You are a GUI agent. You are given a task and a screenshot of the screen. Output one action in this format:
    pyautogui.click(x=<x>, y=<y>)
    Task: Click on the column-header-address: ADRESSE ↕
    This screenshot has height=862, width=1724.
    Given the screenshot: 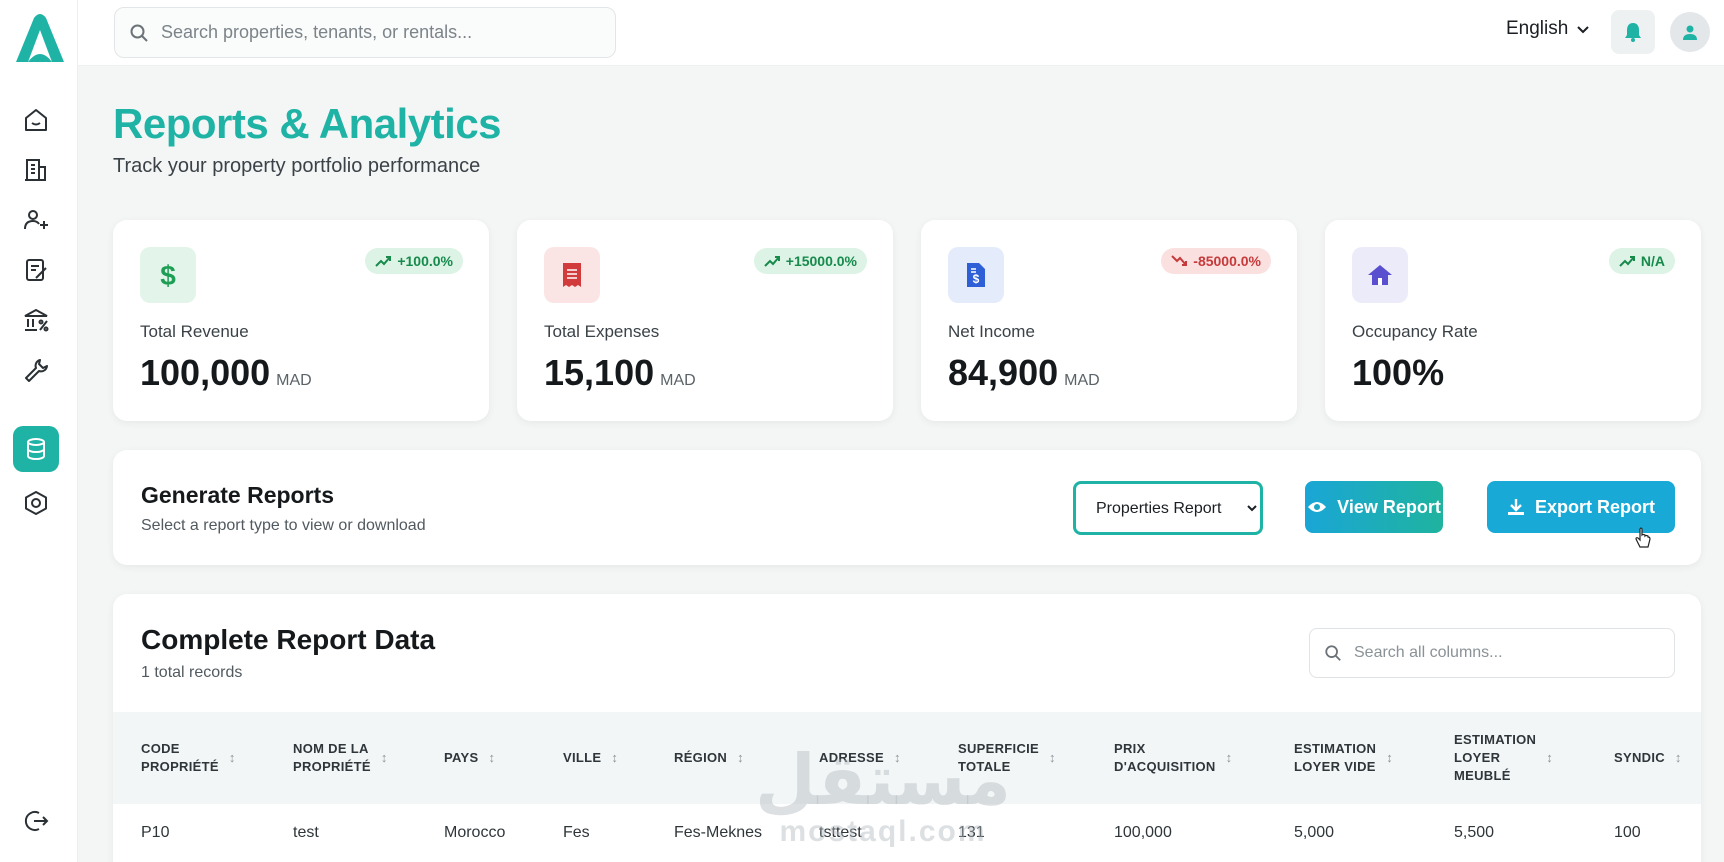 What is the action you would take?
    pyautogui.click(x=860, y=758)
    